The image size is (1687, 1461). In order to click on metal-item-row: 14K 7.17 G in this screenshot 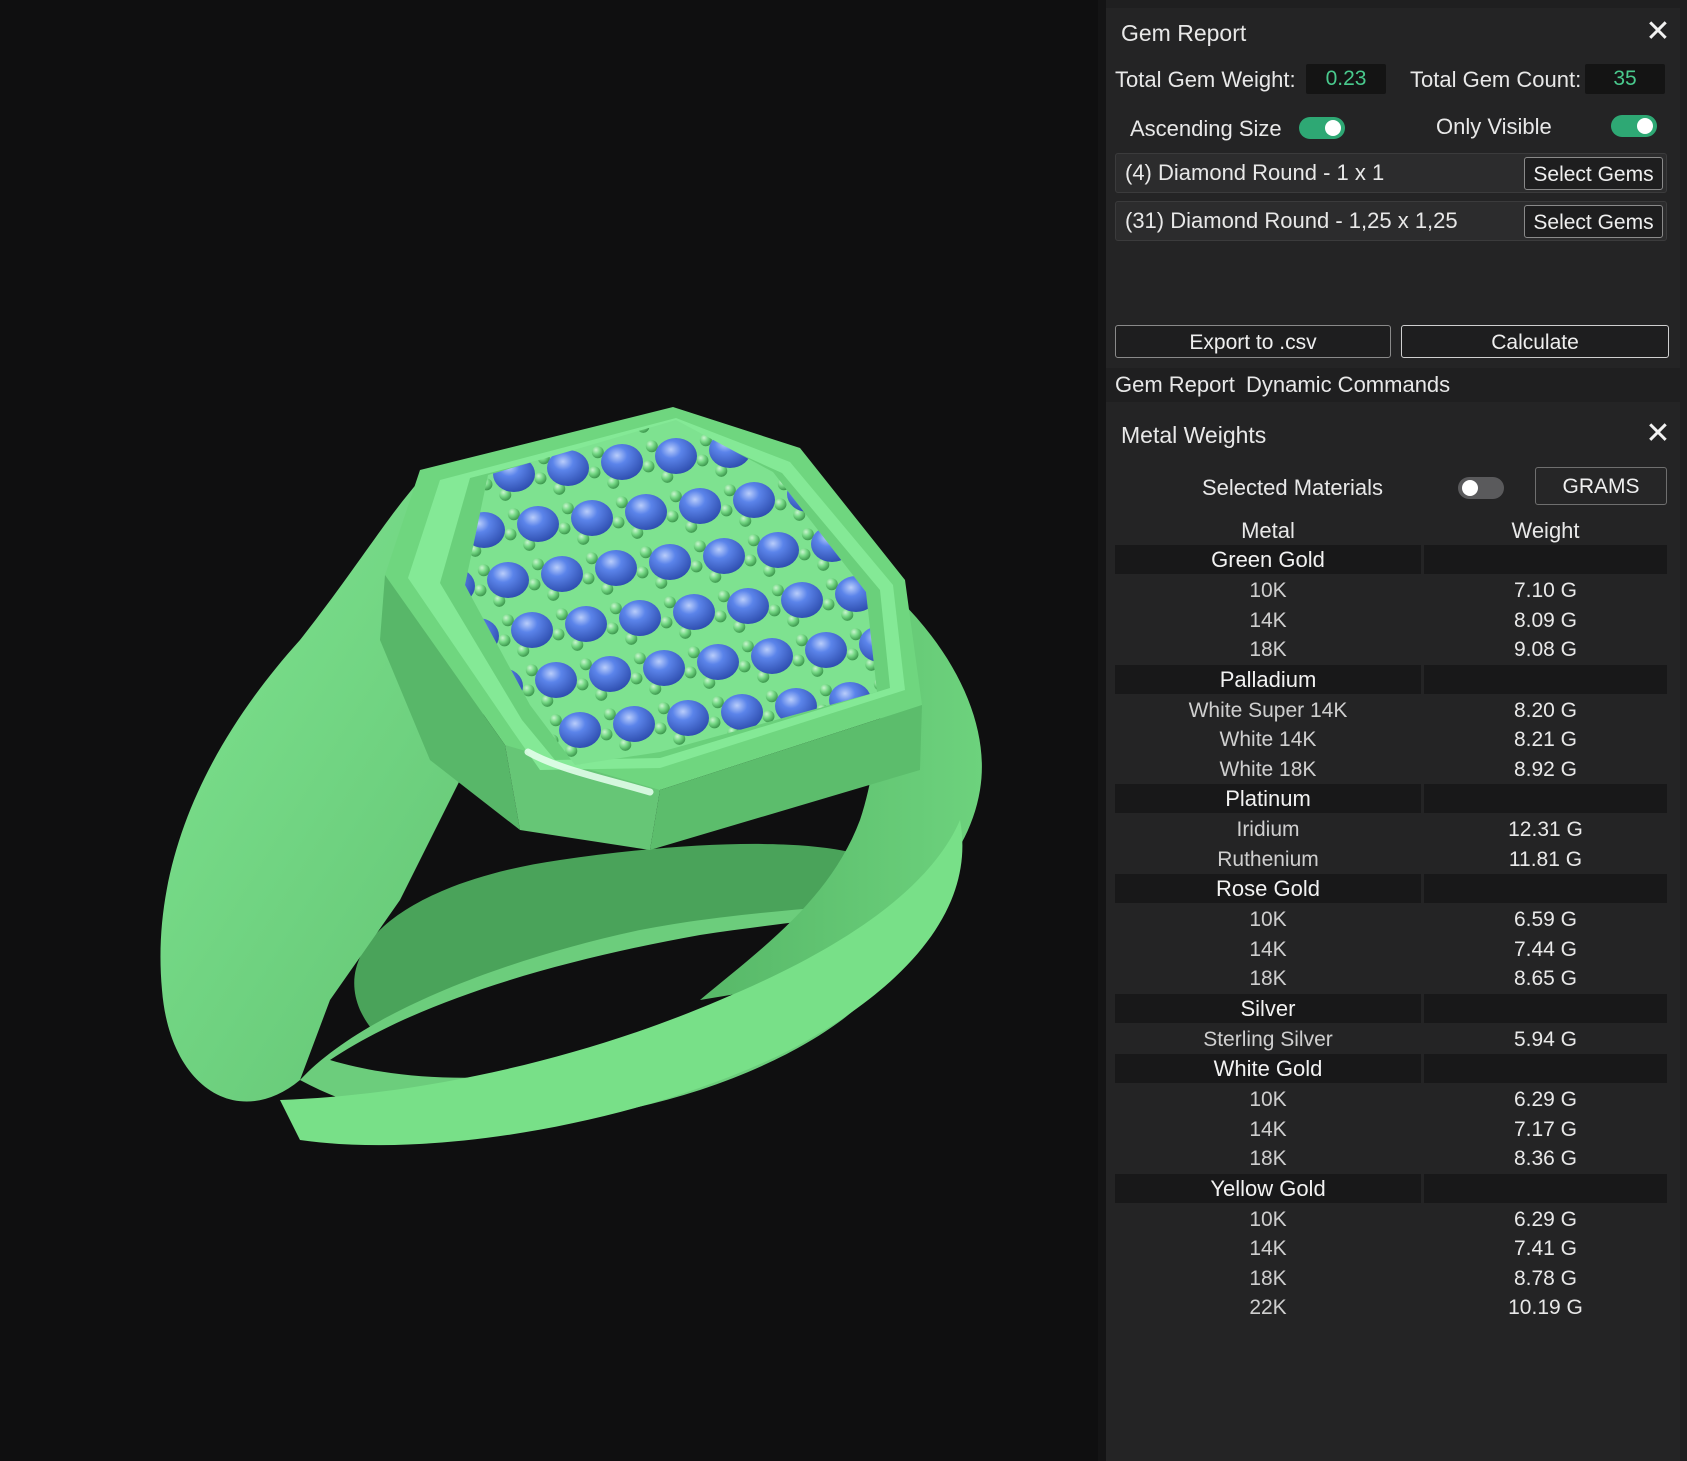, I will do `click(1391, 1129)`.